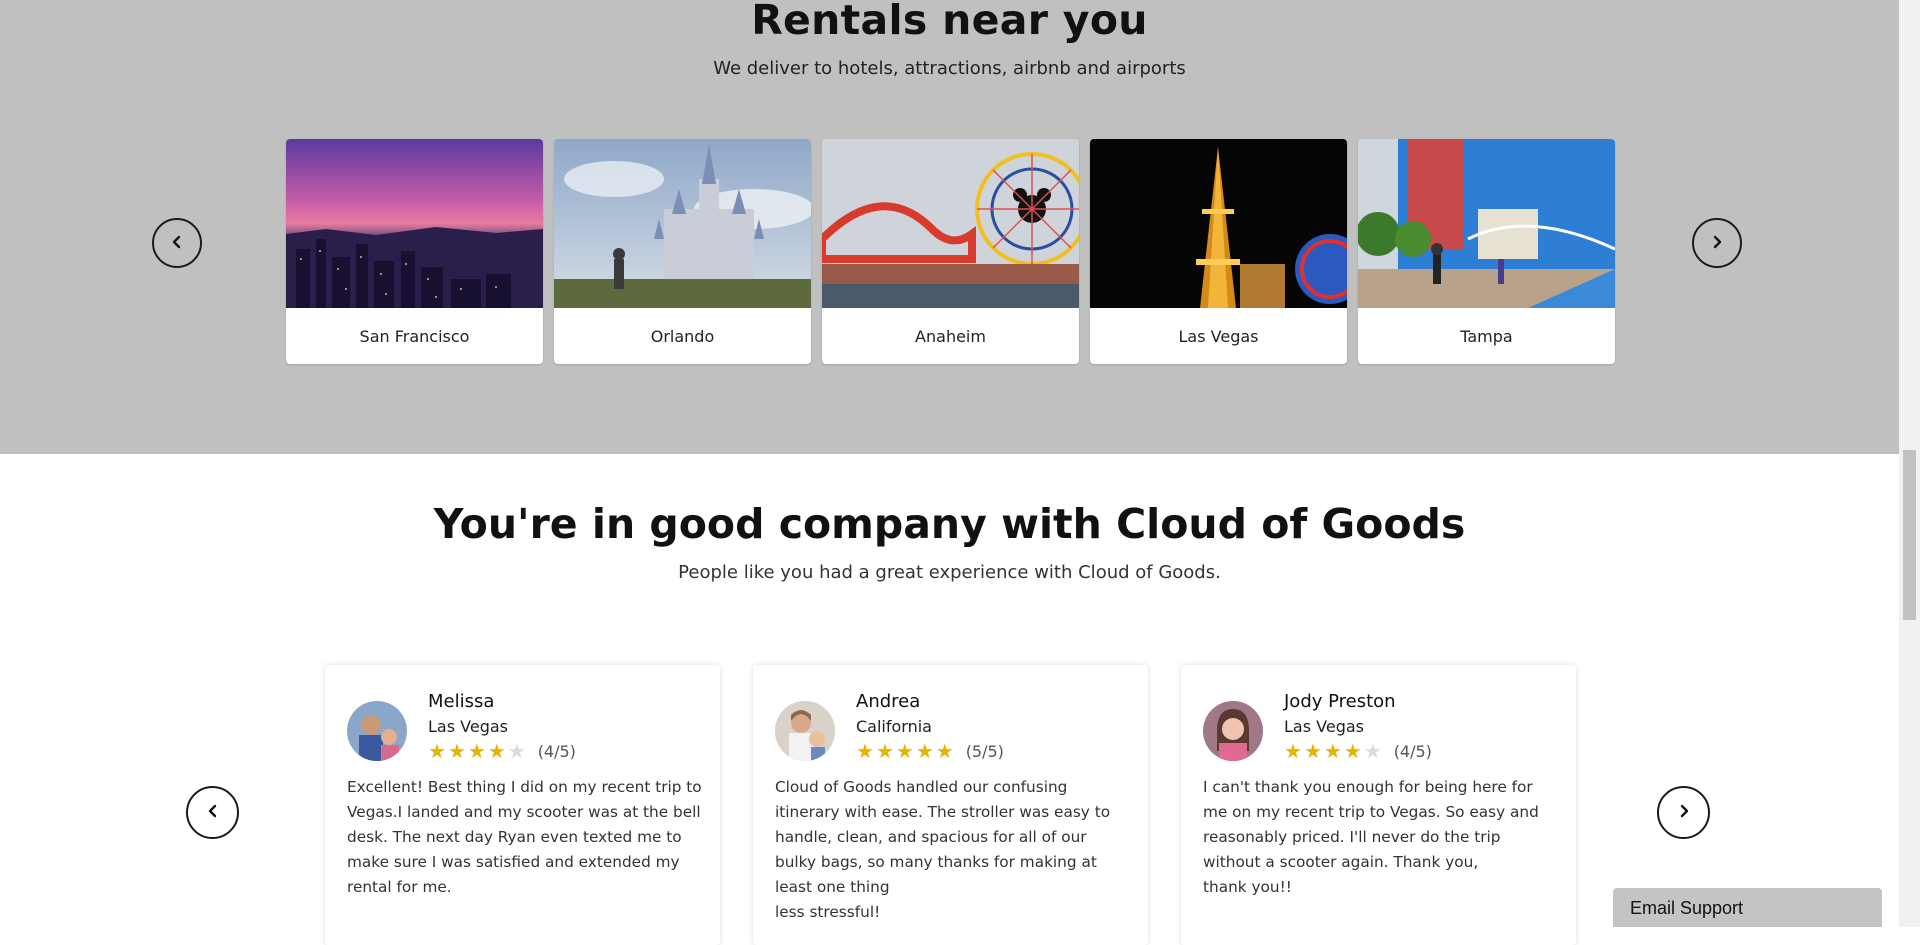 This screenshot has height=945, width=1920. I want to click on city-card-las-vegas: Las Vegas, so click(1218, 251).